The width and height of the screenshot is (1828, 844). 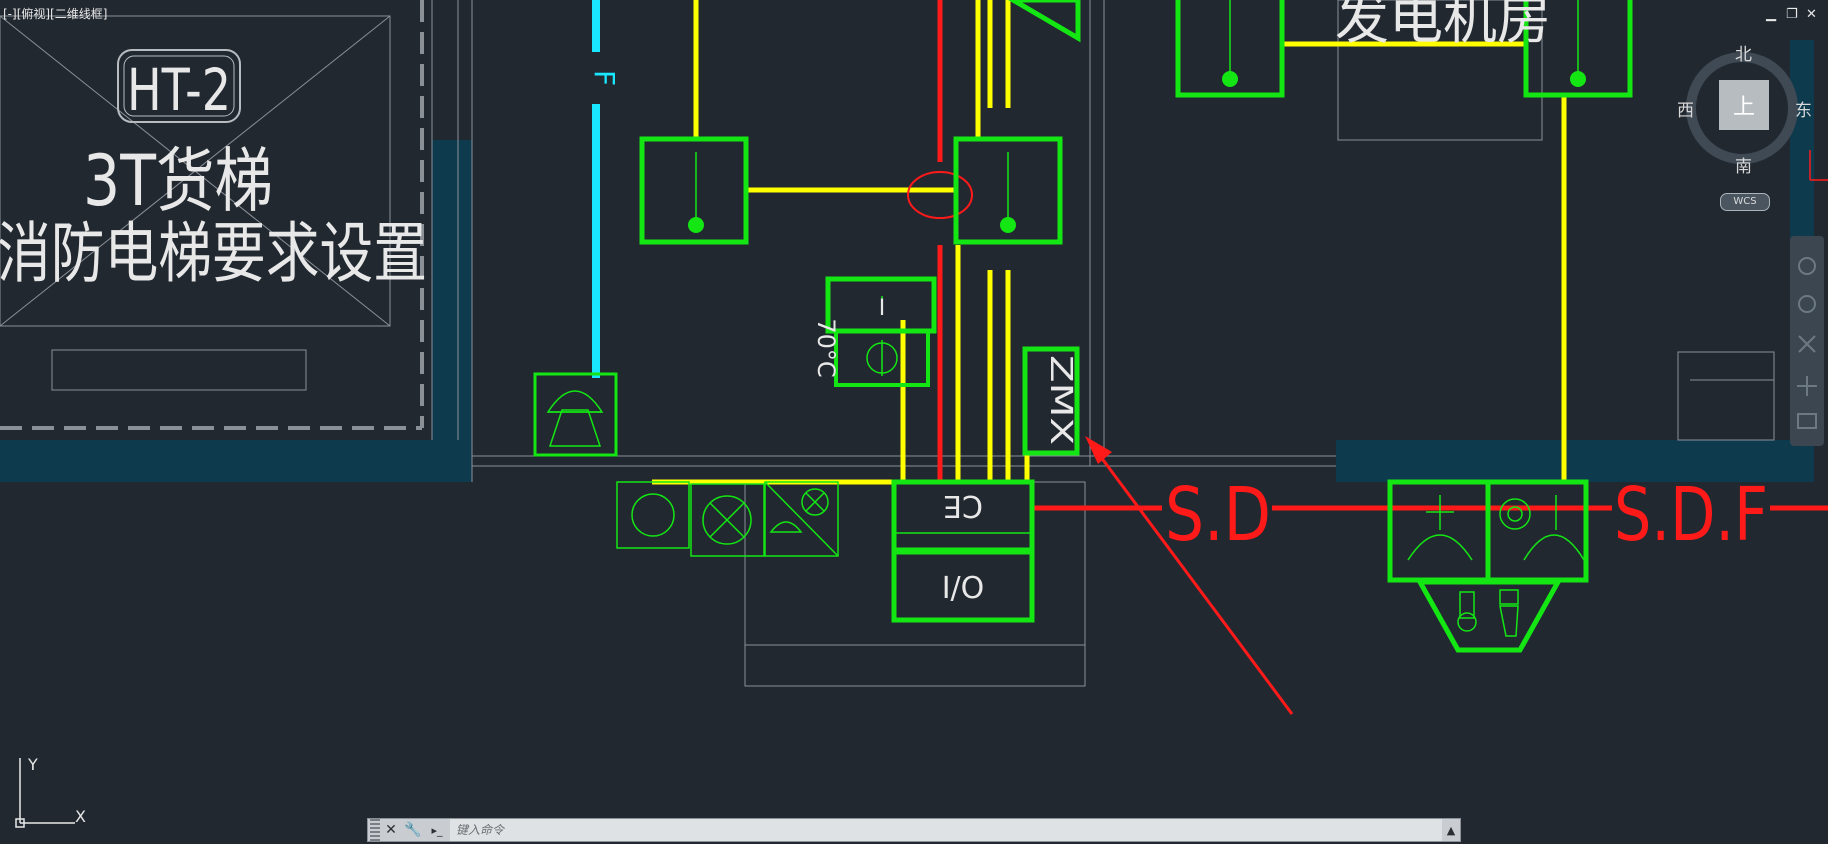 I want to click on command-settings-icon: 🔧, so click(x=413, y=830).